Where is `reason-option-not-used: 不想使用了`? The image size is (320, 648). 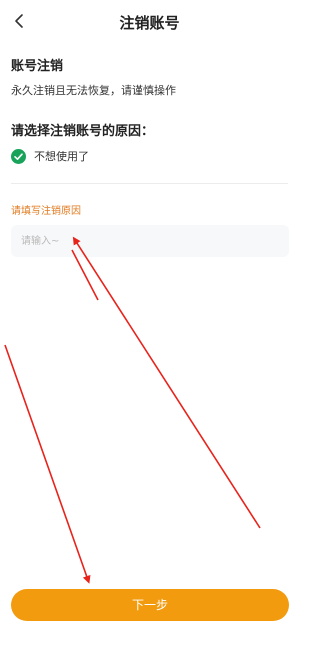 reason-option-not-used: 不想使用了 is located at coordinates (50, 156).